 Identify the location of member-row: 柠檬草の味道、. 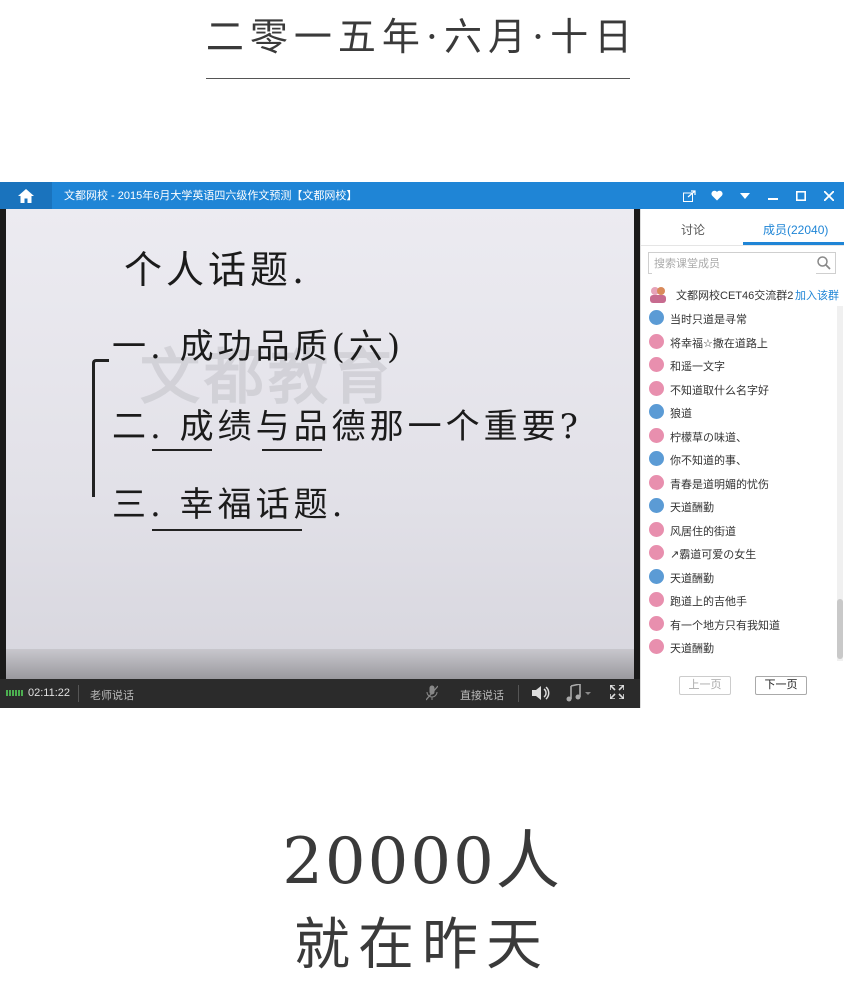
(739, 436).